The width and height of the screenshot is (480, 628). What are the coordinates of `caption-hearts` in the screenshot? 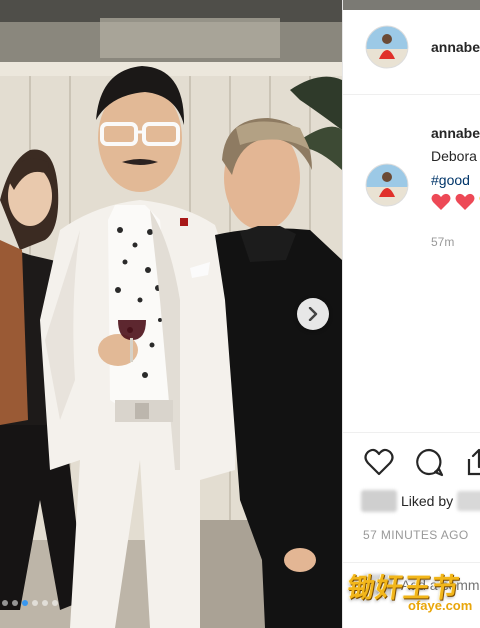 It's located at (455, 202).